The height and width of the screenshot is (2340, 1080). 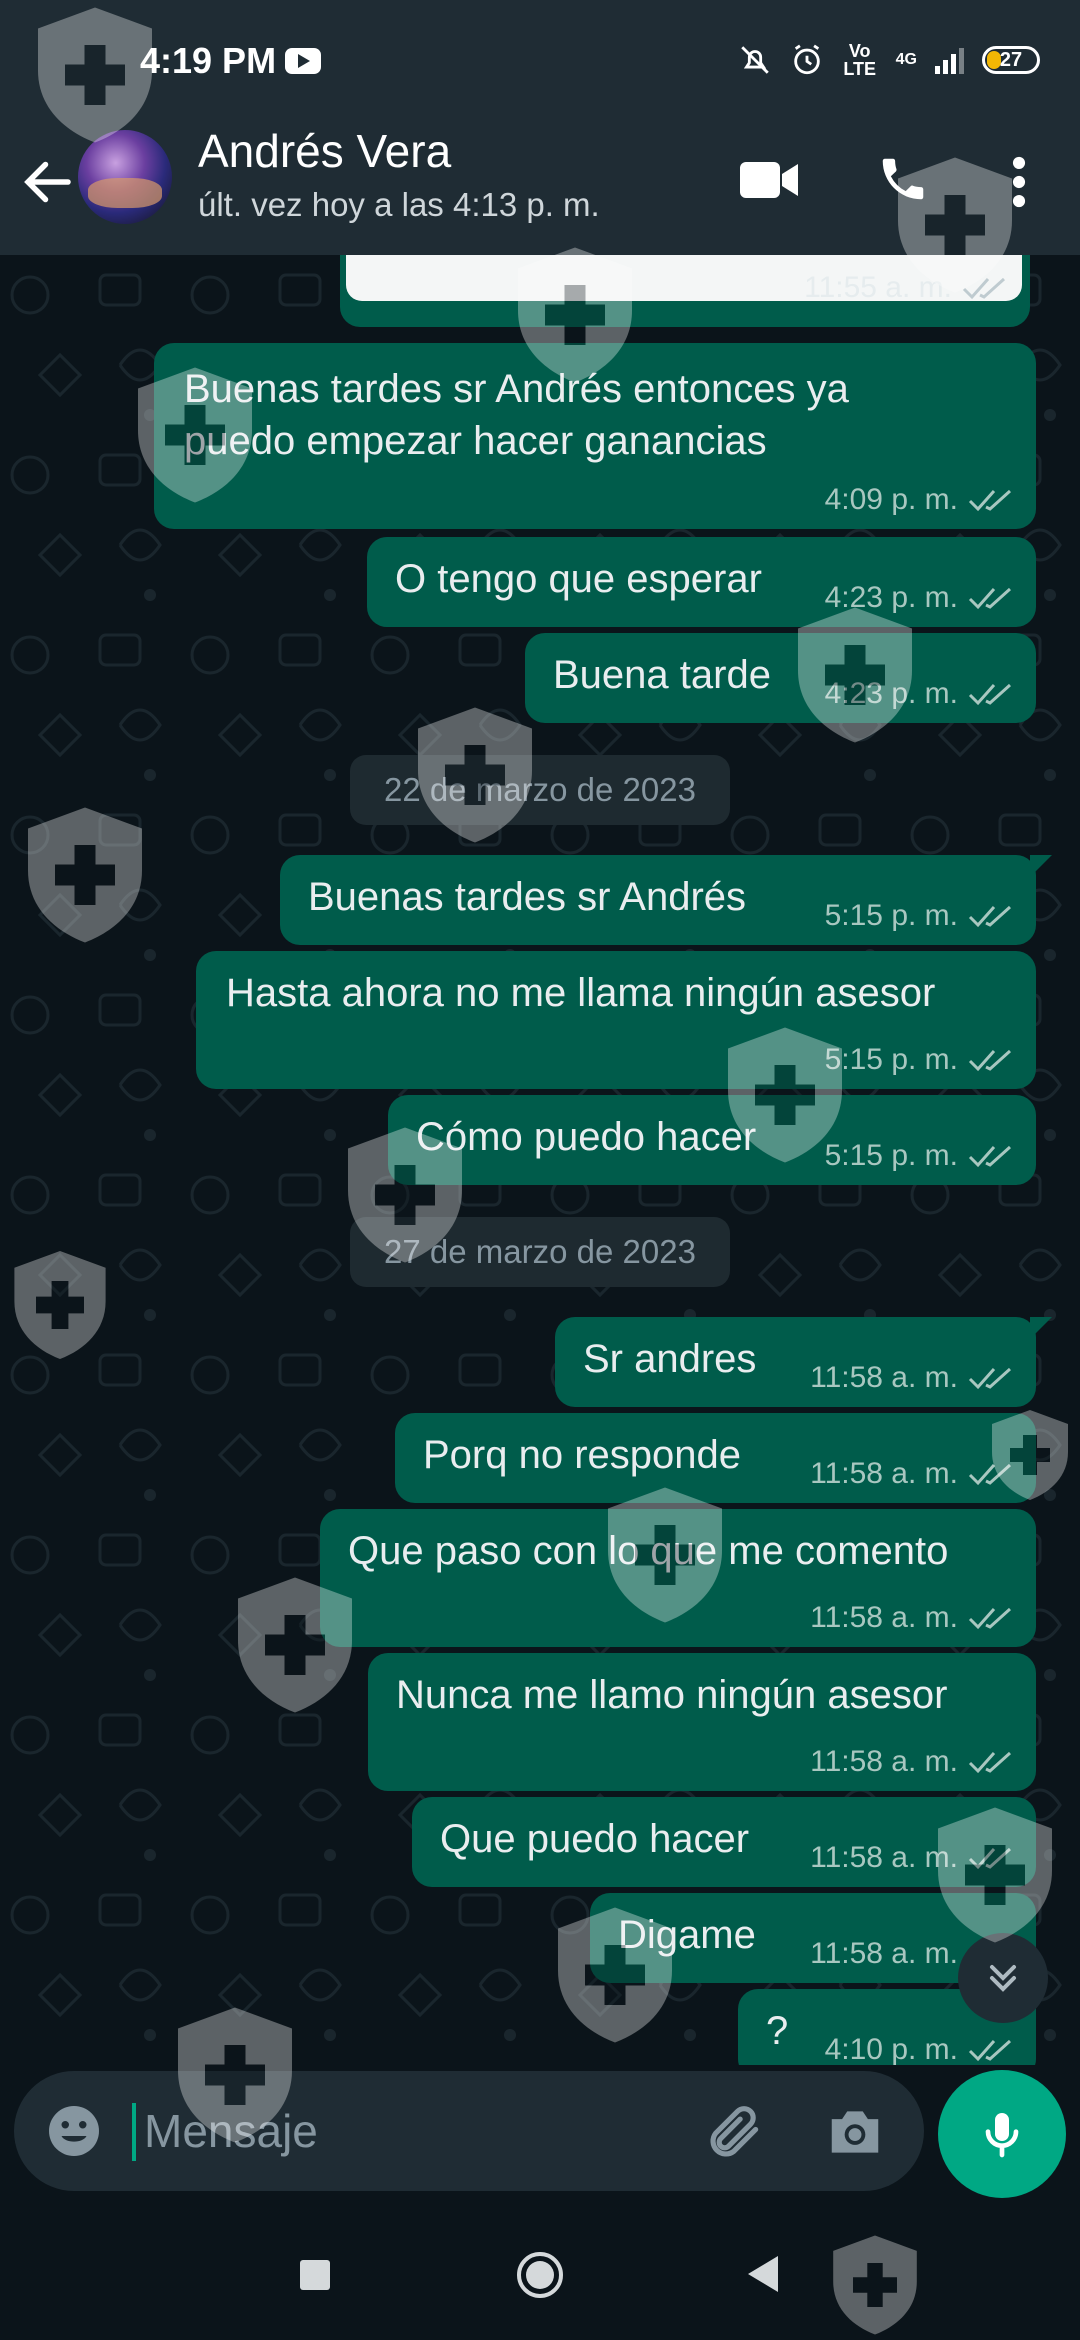 I want to click on message-text: Sr andres, so click(x=670, y=1359).